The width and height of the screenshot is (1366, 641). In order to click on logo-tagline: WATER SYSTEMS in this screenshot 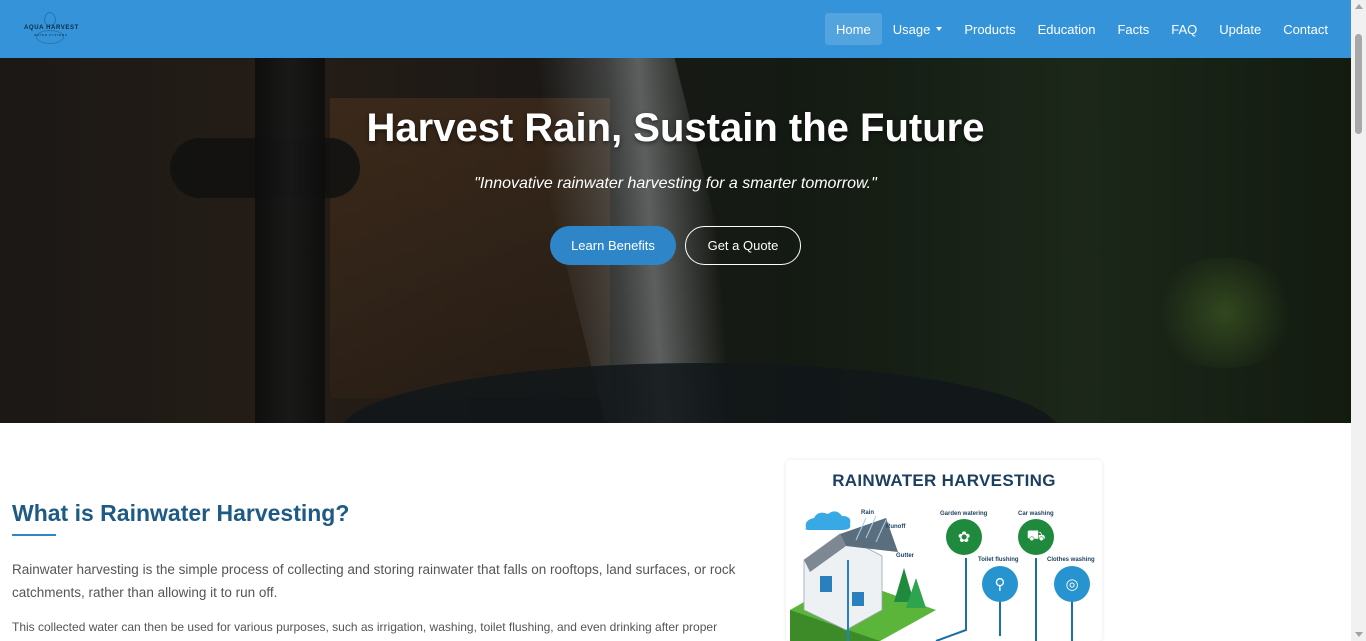, I will do `click(51, 35)`.